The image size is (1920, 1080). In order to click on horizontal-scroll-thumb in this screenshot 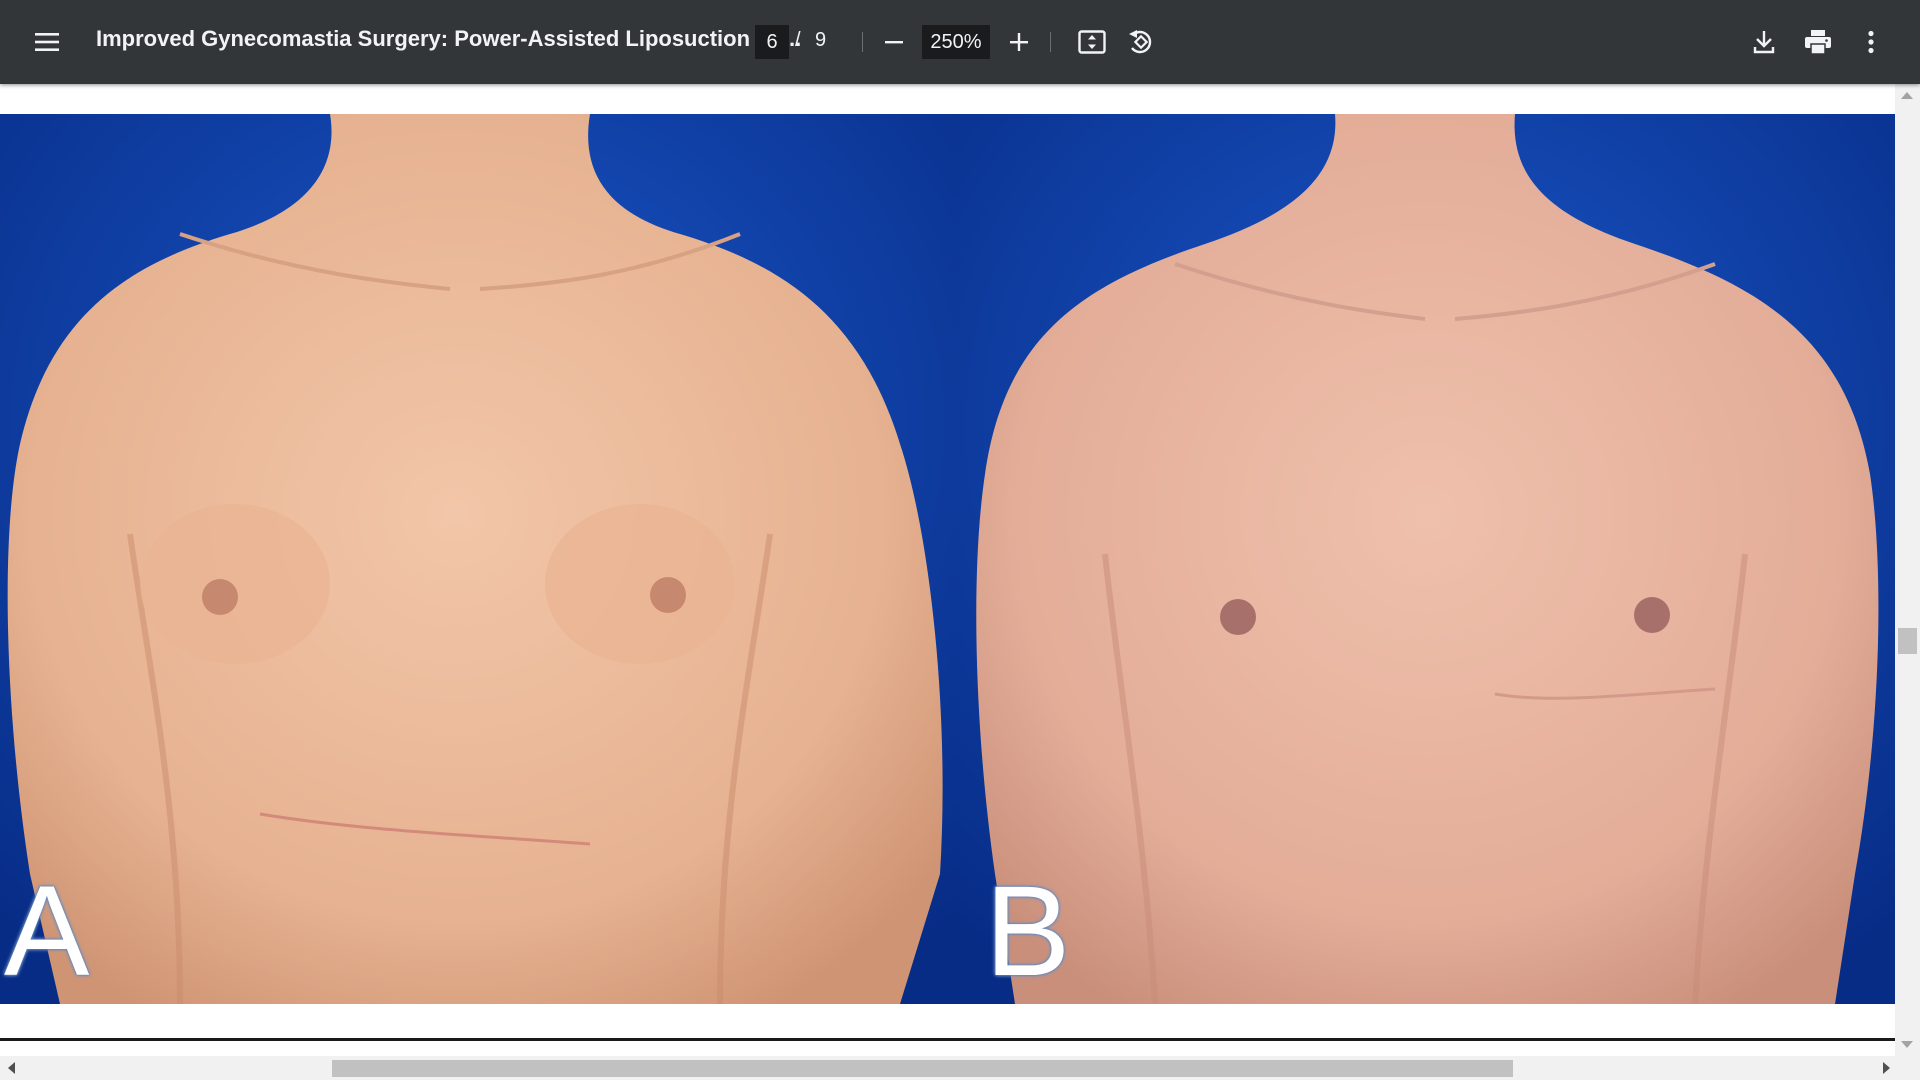, I will do `click(922, 1068)`.